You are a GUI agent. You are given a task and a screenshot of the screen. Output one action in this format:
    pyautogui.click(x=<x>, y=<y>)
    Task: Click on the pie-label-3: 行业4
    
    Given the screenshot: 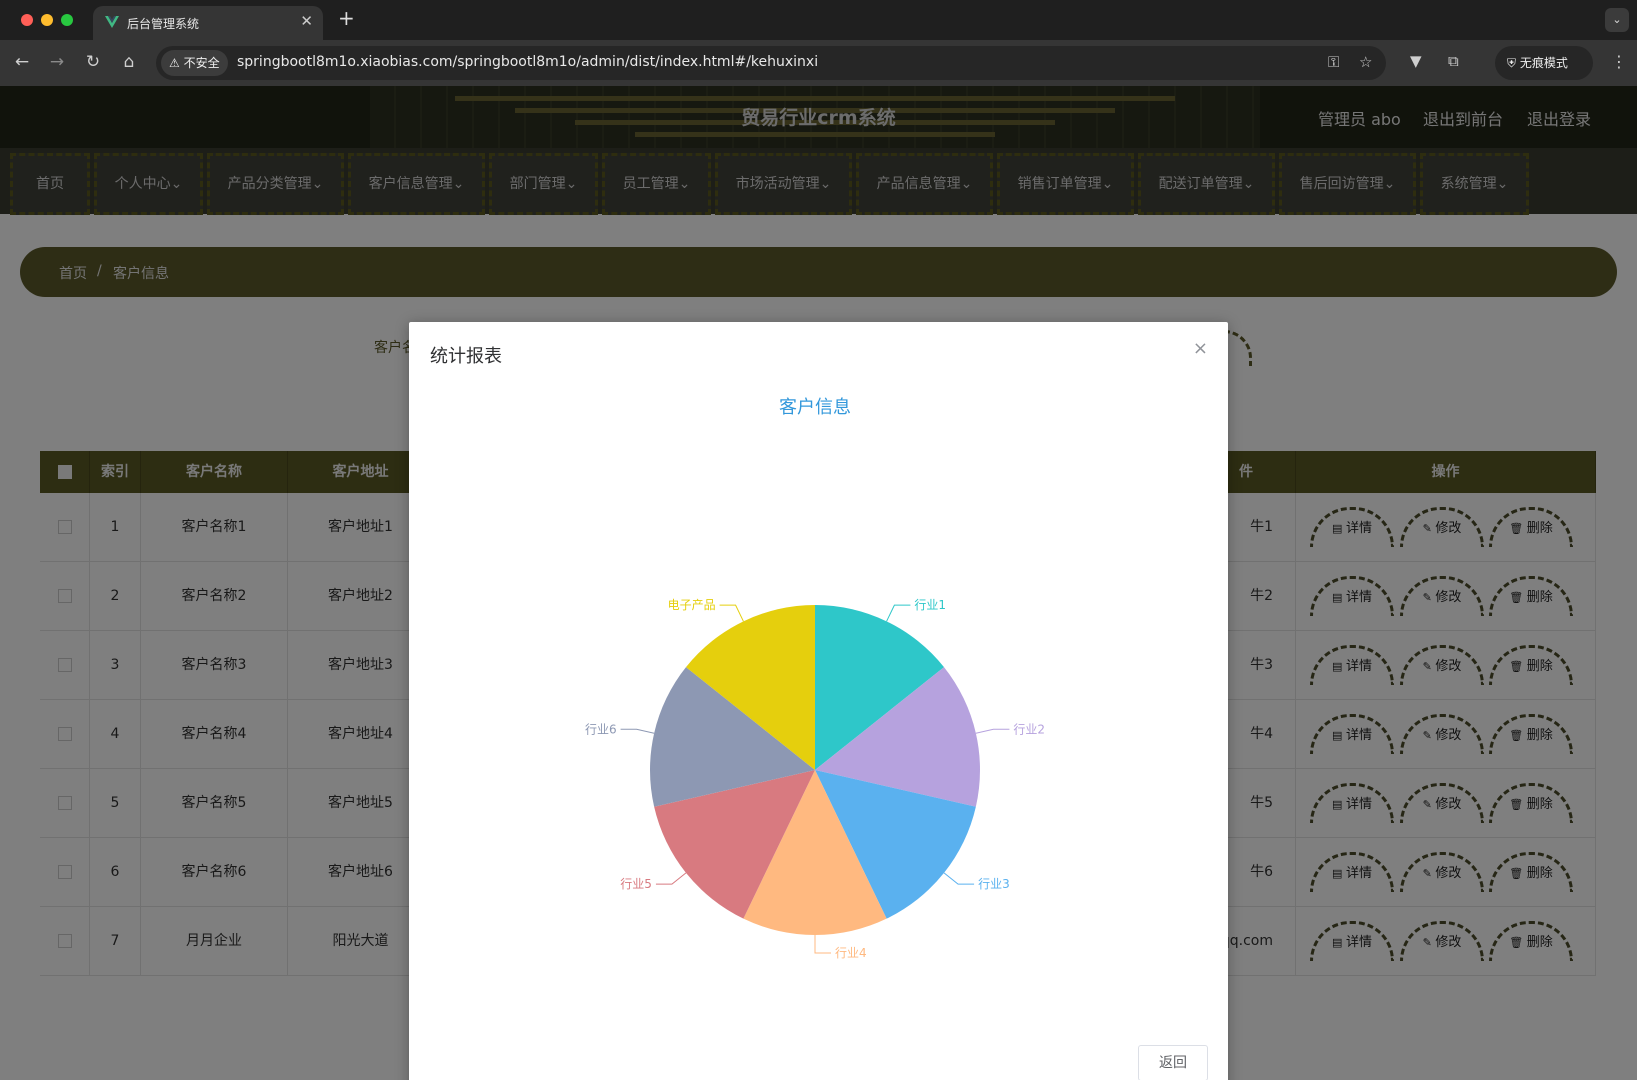 What is the action you would take?
    pyautogui.click(x=851, y=953)
    